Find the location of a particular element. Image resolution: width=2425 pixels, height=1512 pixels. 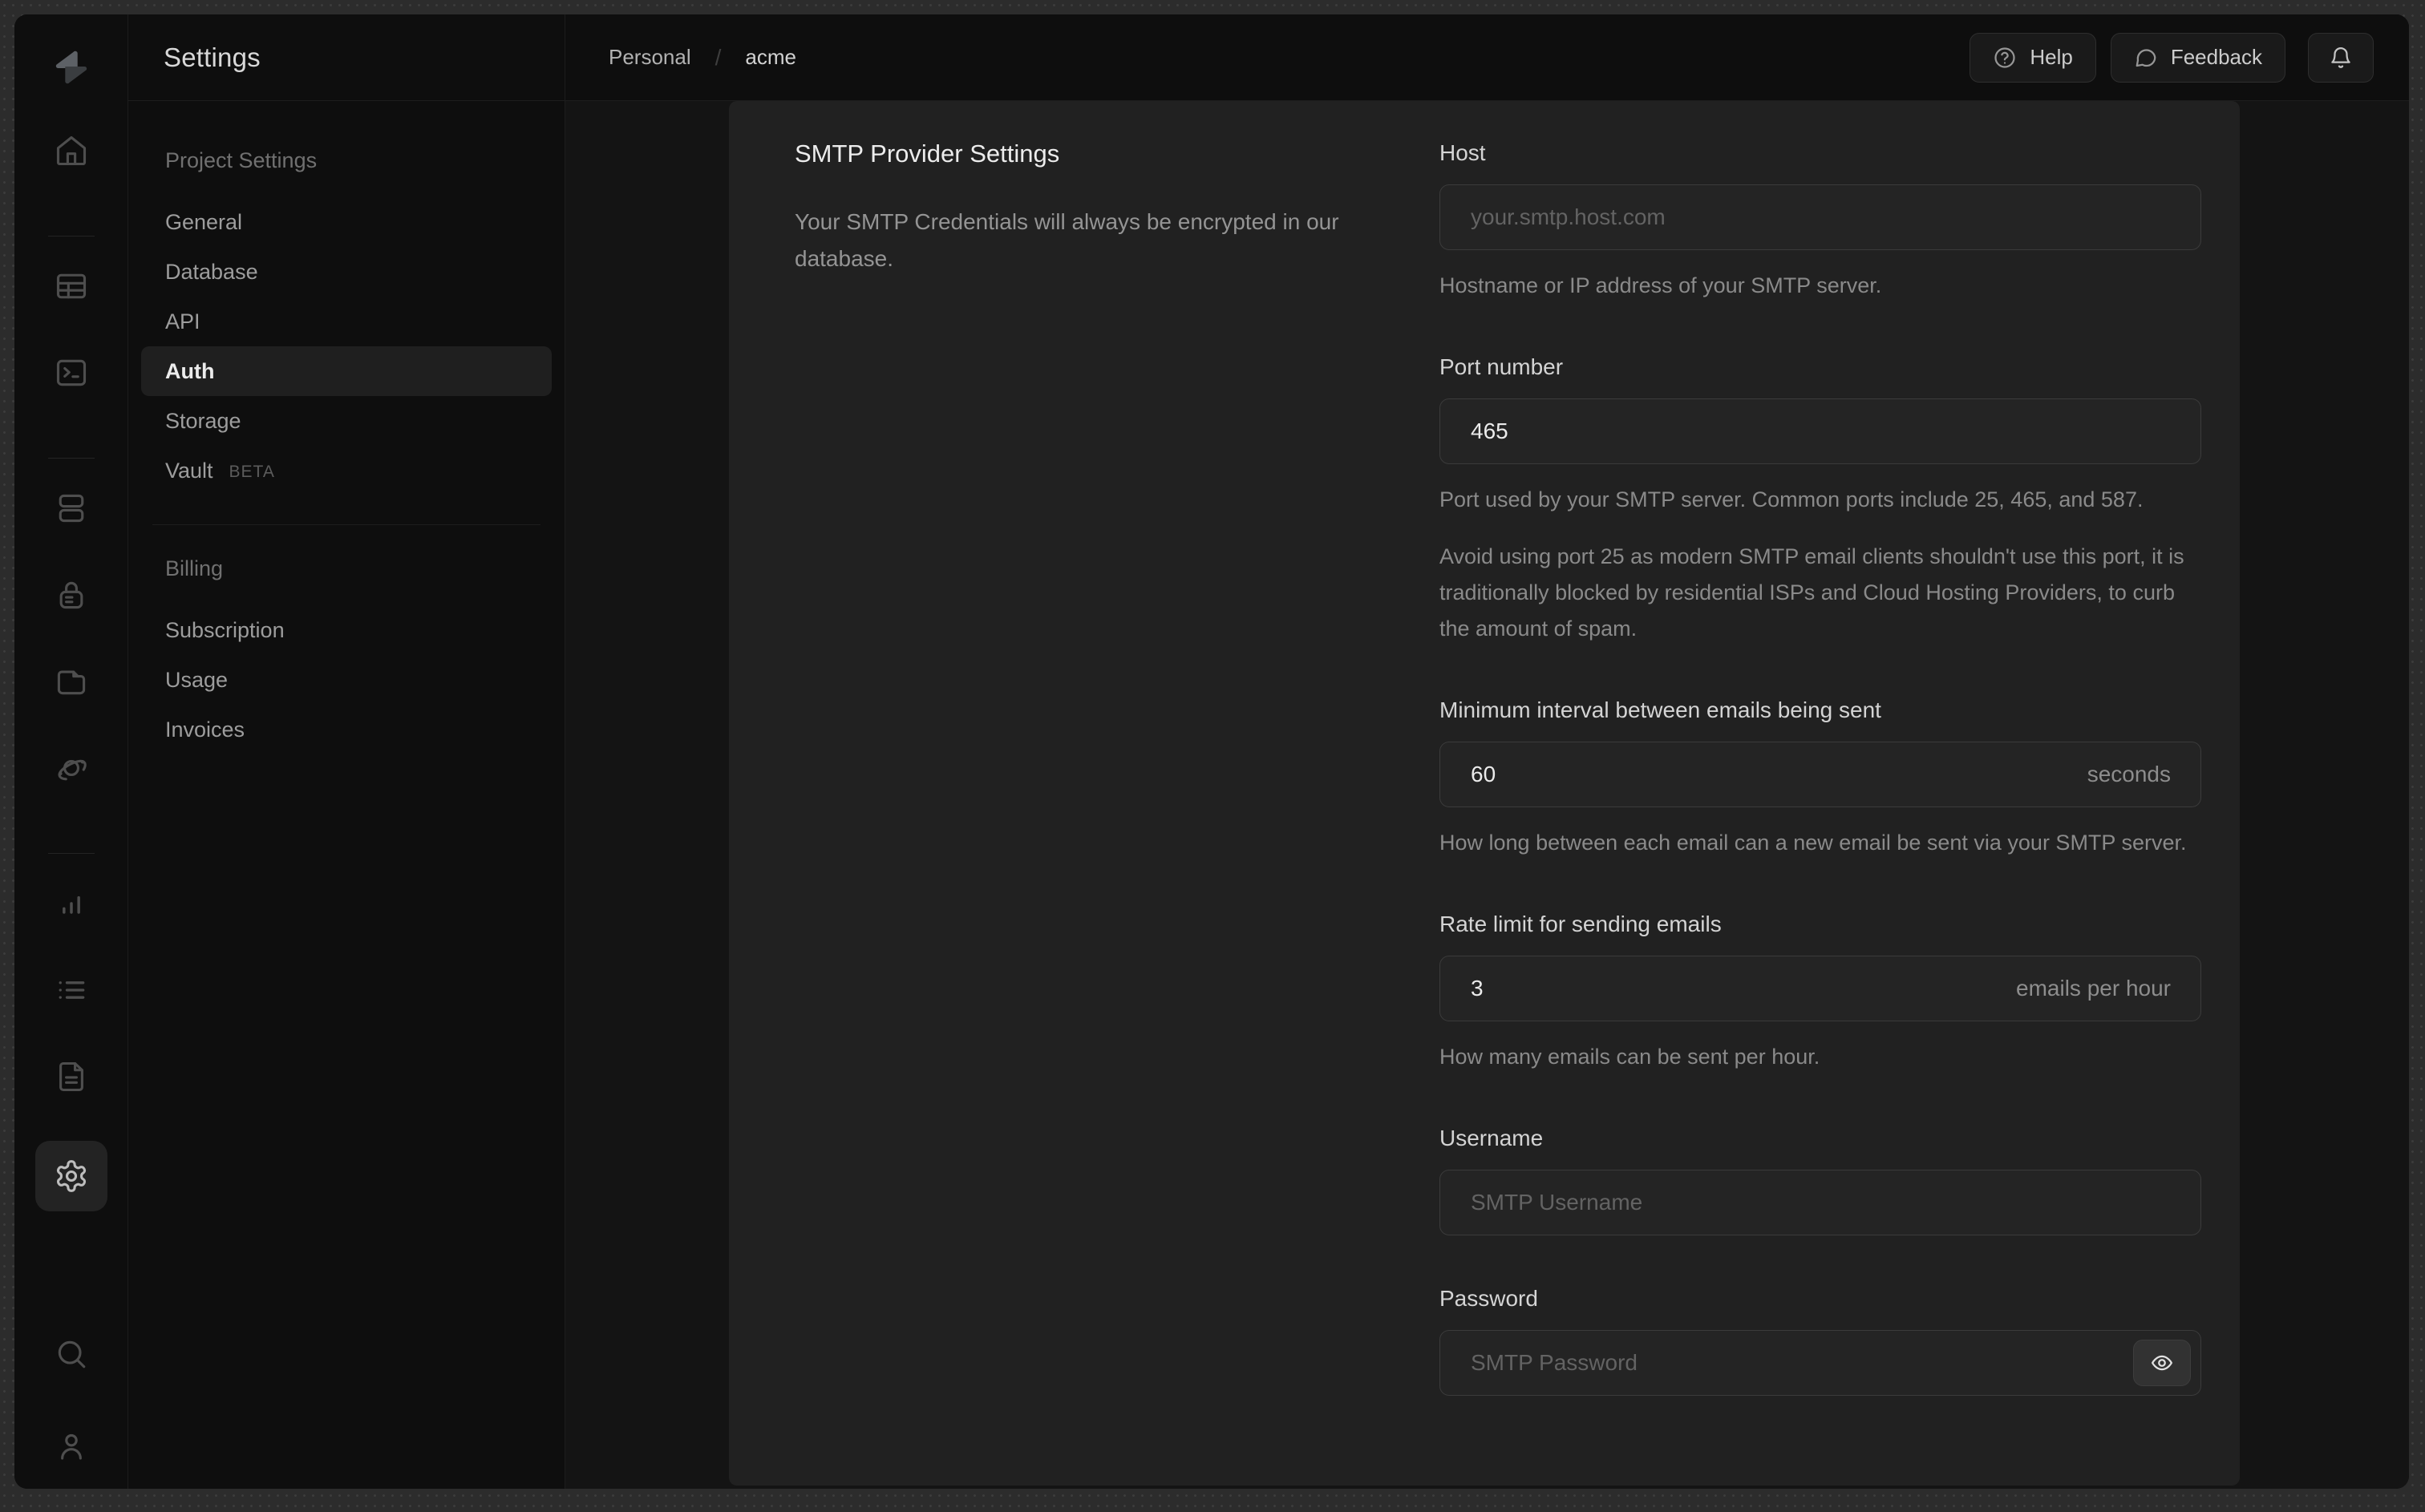

reveal-password-button is located at coordinates (2162, 1363).